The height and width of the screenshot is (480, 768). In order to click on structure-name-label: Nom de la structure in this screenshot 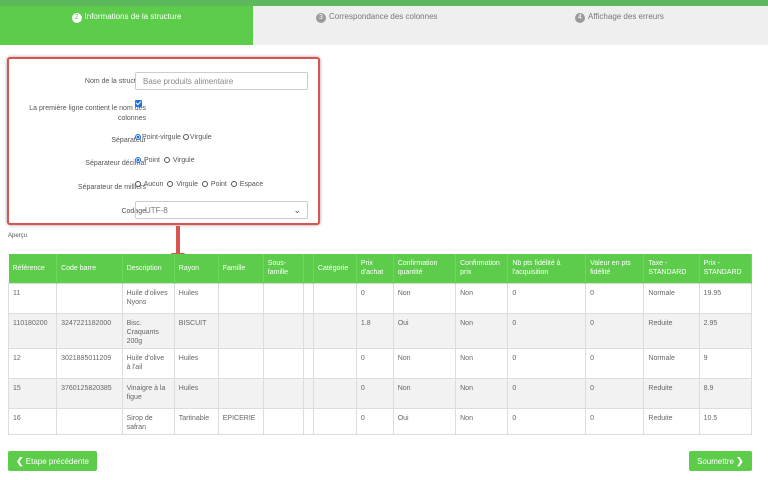, I will do `click(115, 81)`.